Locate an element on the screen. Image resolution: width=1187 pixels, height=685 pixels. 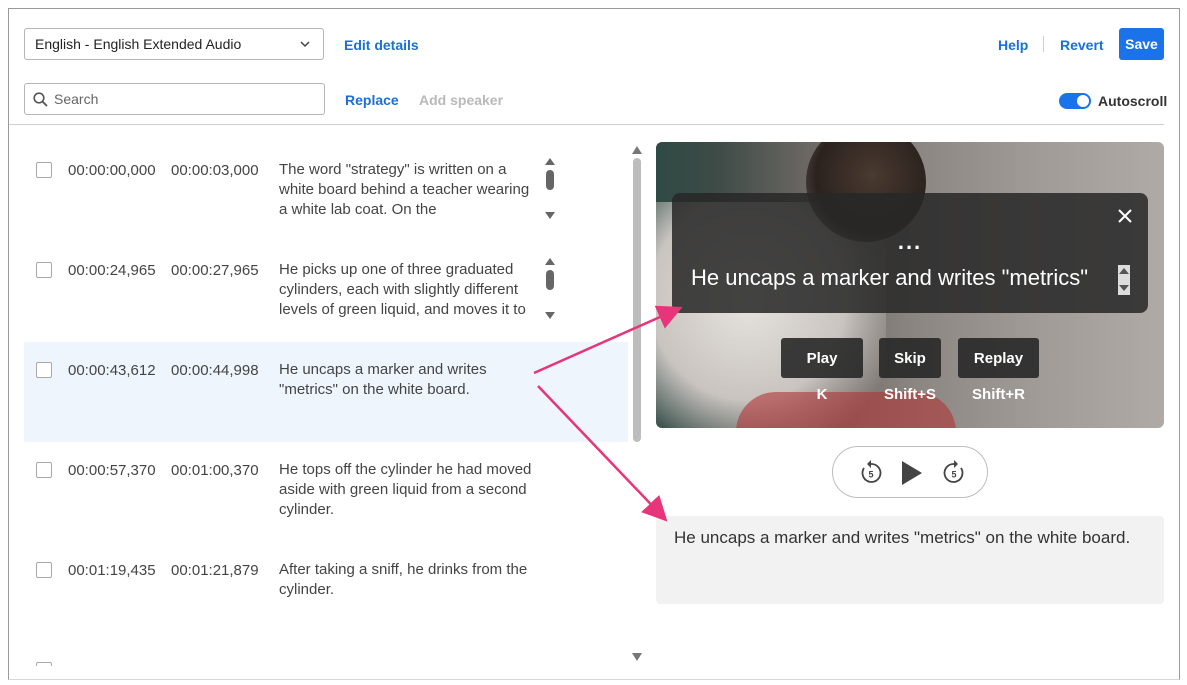
skip-shortcut: Shift+S is located at coordinates (910, 394).